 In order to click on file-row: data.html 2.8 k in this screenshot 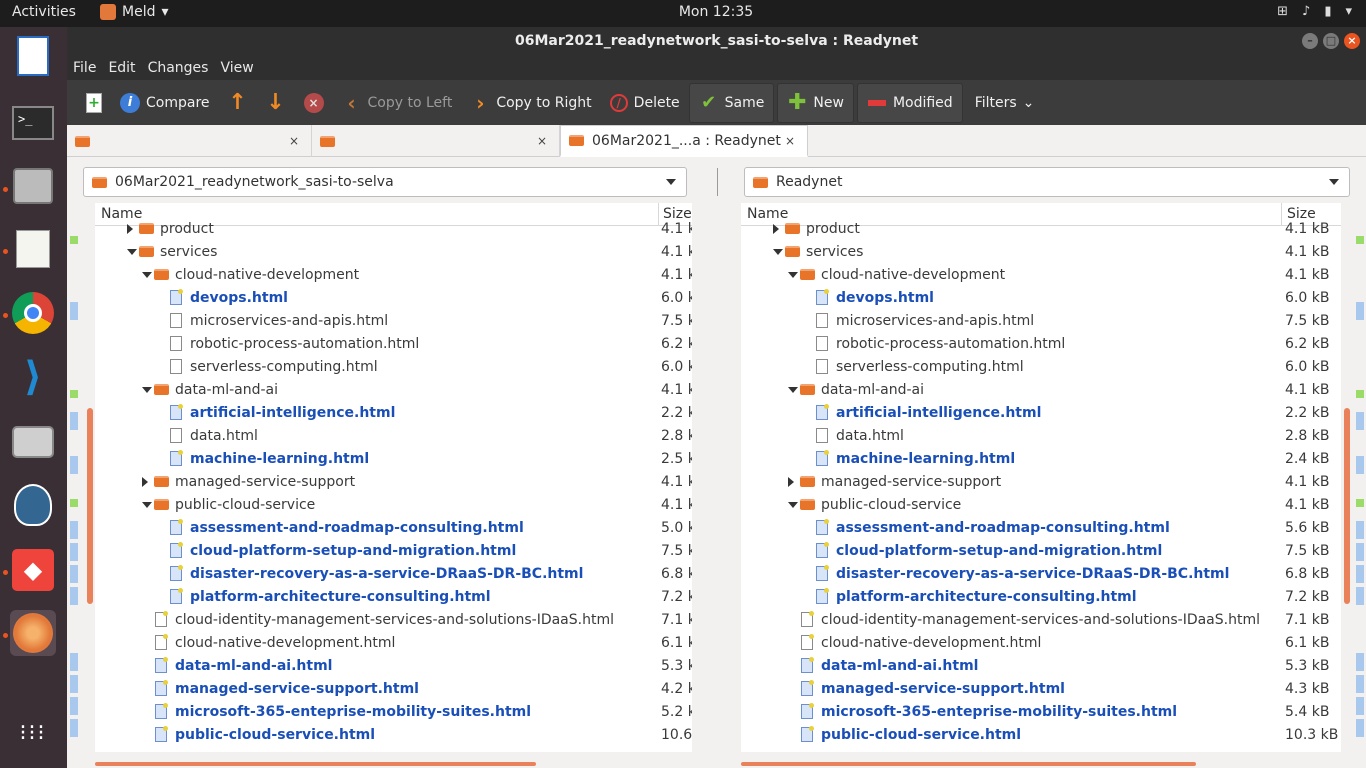, I will do `click(393, 436)`.